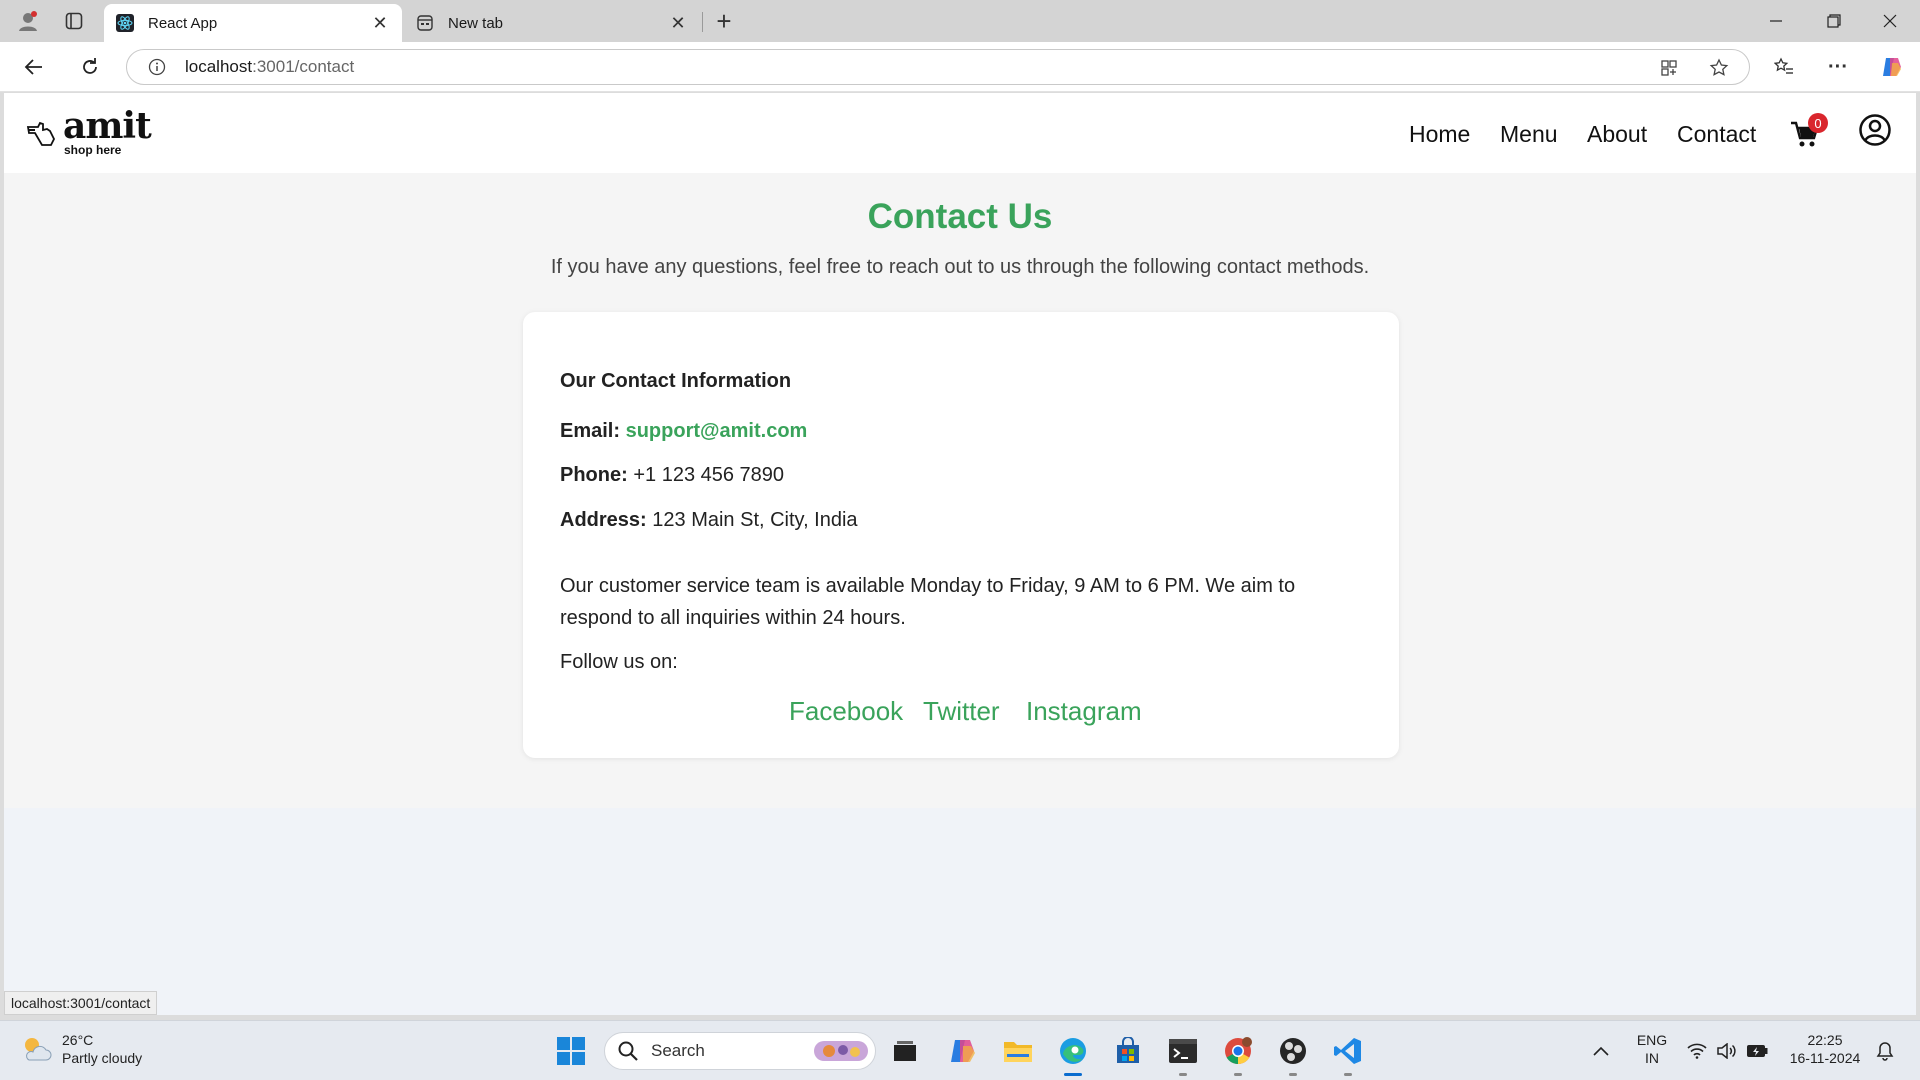  Describe the element at coordinates (1238, 1051) in the screenshot. I see `chrome-icon` at that location.